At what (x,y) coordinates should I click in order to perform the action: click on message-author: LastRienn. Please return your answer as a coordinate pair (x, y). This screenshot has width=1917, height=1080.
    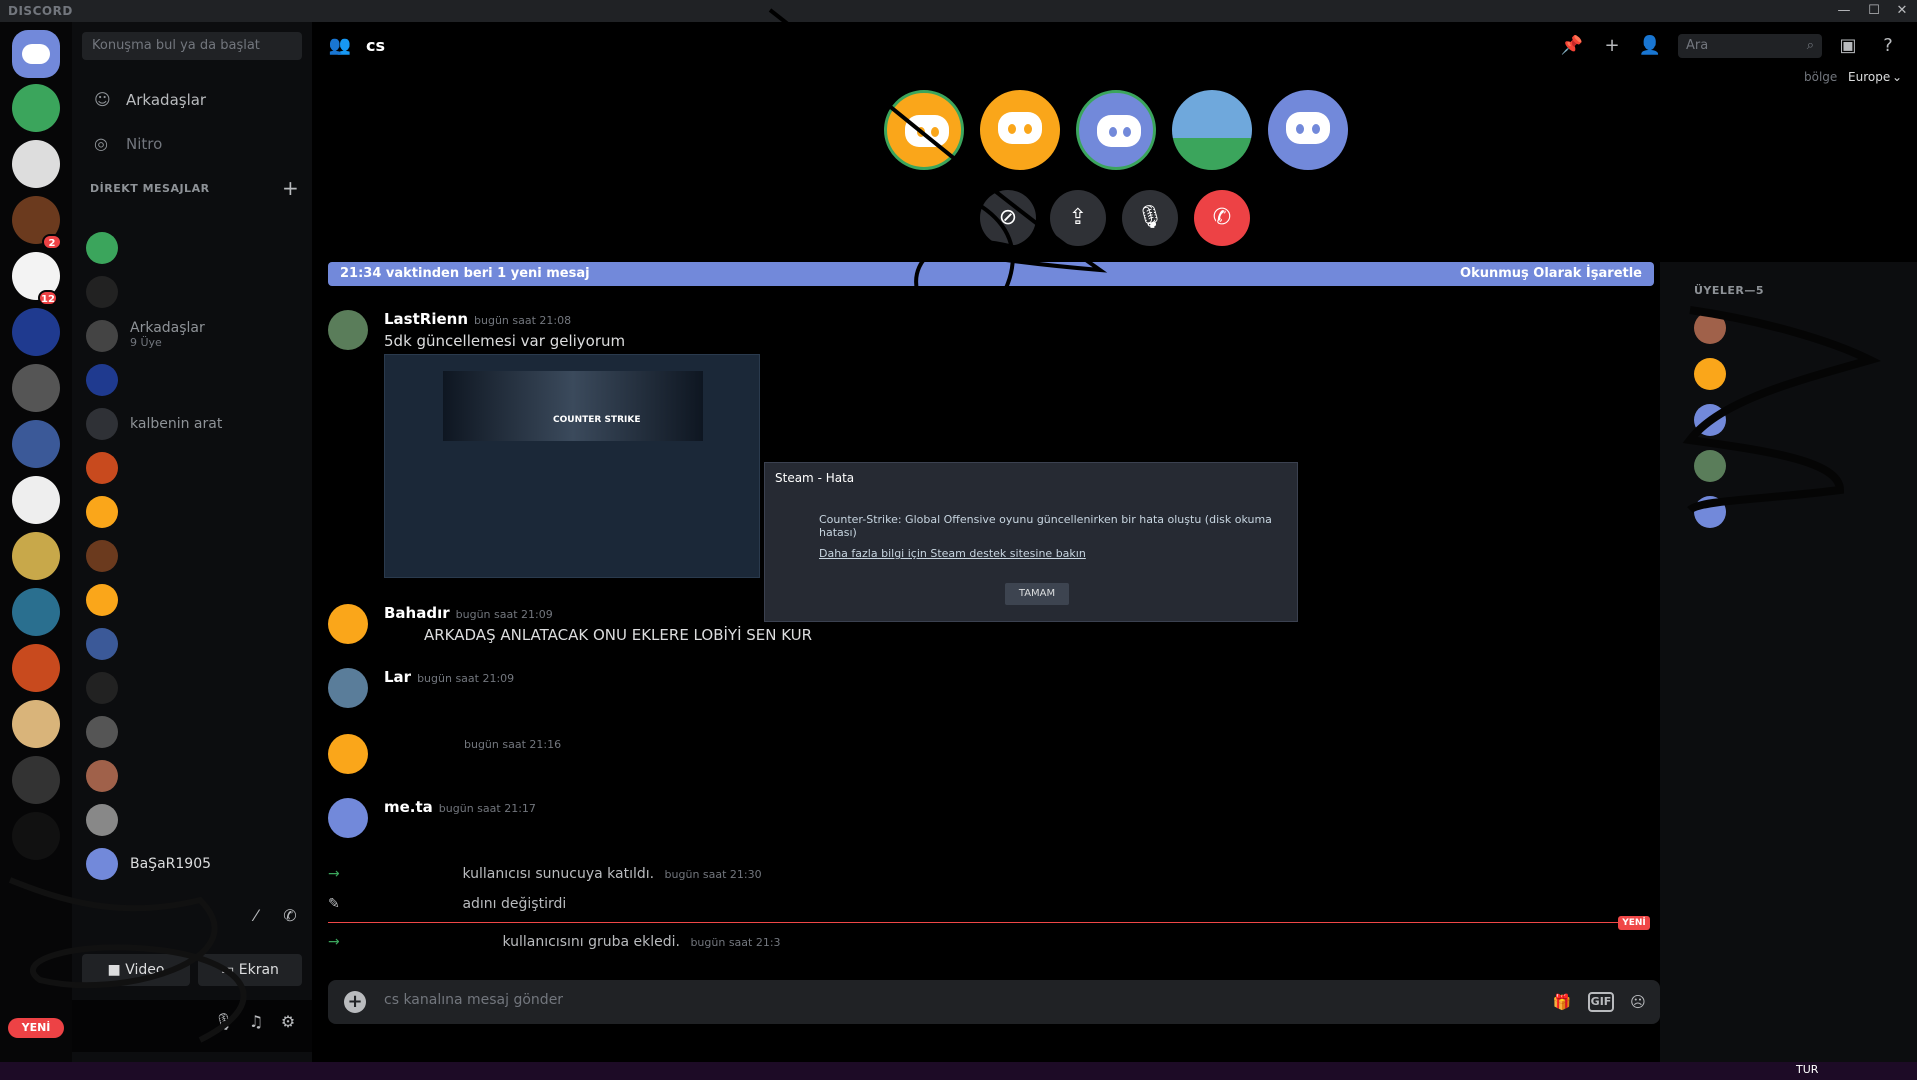
    Looking at the image, I should click on (426, 319).